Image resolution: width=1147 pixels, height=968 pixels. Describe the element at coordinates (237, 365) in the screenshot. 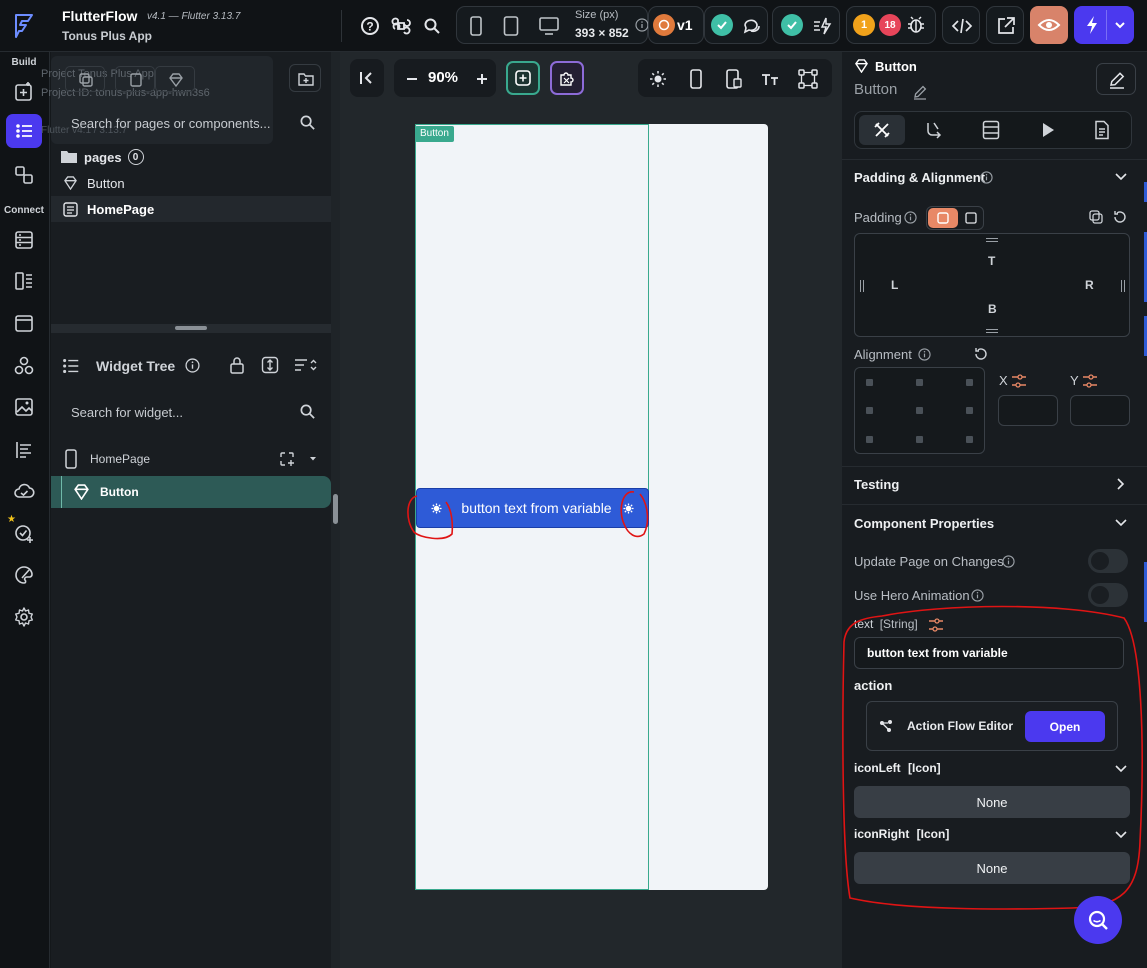

I see `lock-icon` at that location.